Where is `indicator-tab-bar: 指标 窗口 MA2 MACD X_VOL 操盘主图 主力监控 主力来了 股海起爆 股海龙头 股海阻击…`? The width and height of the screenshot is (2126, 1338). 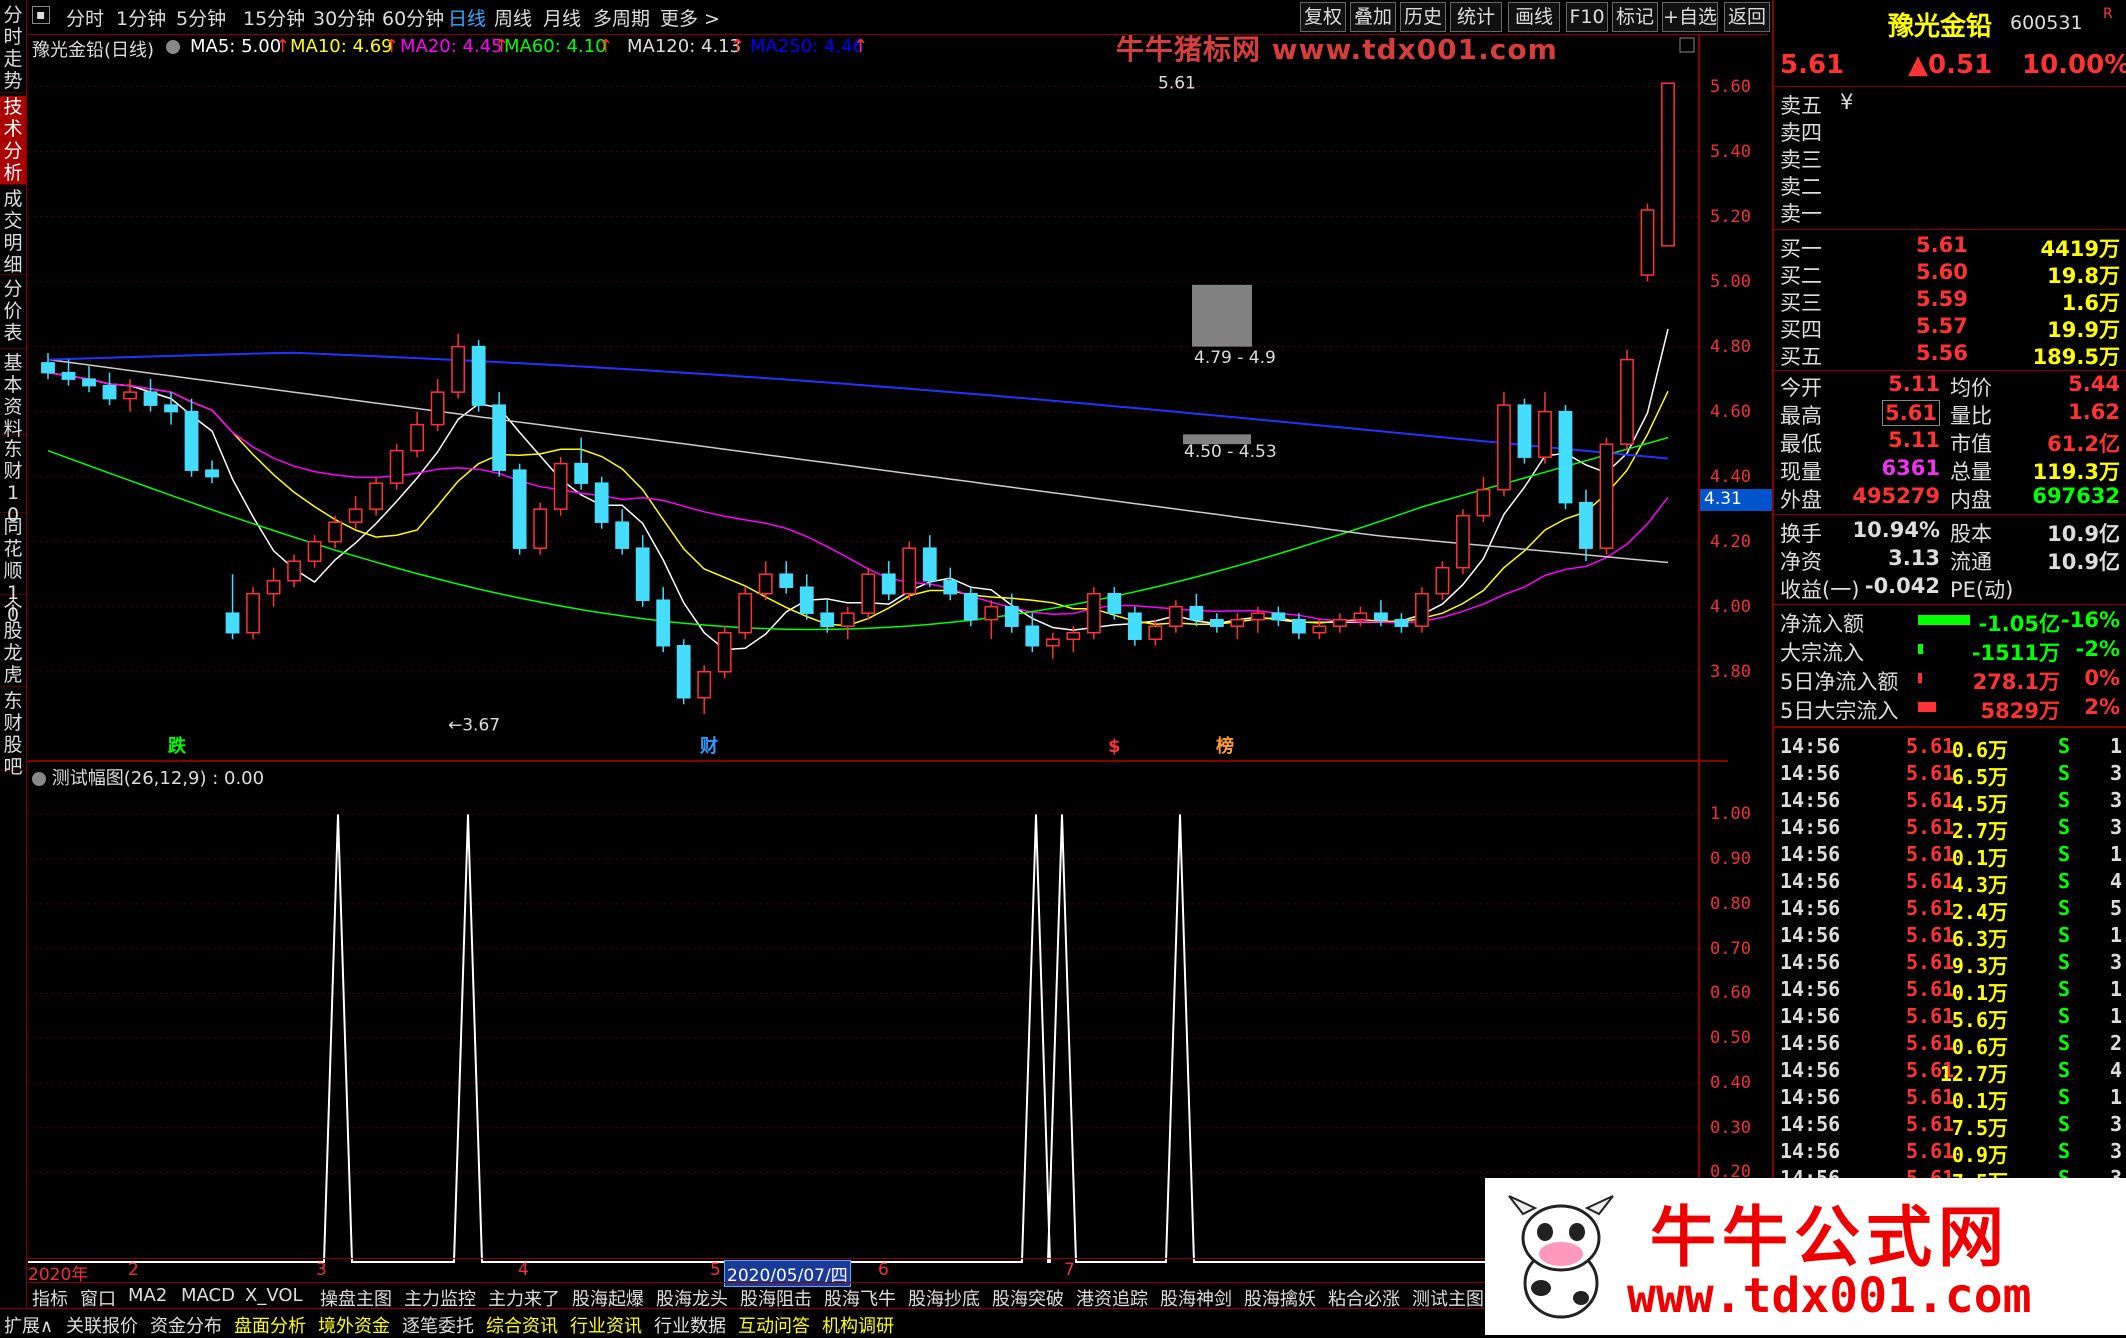
indicator-tab-bar: 指标 窗口 MA2 MACD X_VOL 操盘主图 主力监控 主力来了 股海起爆 股海龙头 股海阻击… is located at coordinates (778, 1296).